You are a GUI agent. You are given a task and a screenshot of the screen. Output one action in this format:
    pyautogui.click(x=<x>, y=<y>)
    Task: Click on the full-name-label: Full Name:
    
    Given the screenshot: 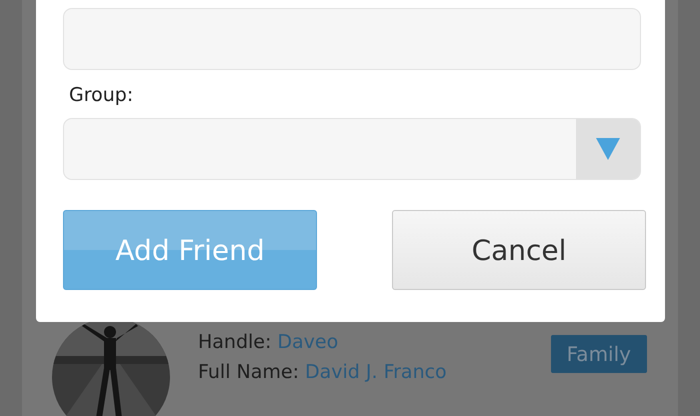 What is the action you would take?
    pyautogui.click(x=248, y=372)
    